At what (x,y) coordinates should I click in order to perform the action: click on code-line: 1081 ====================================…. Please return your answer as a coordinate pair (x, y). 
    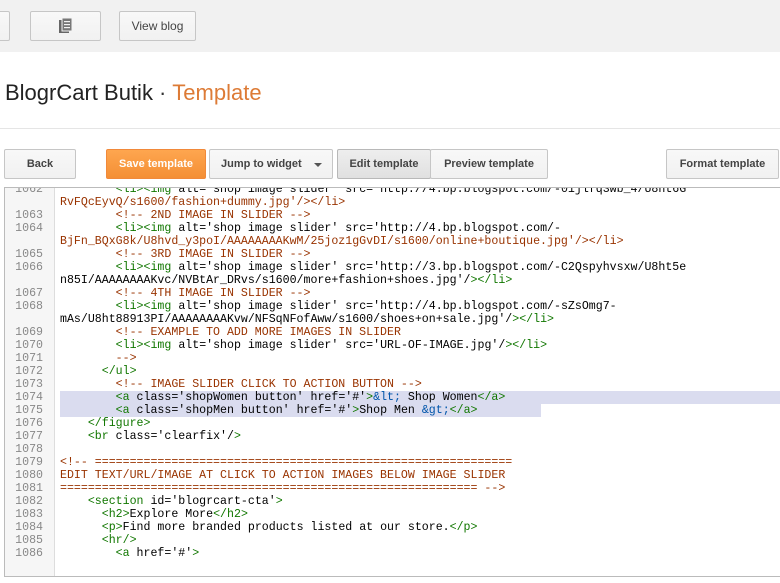
    Looking at the image, I should click on (392, 488).